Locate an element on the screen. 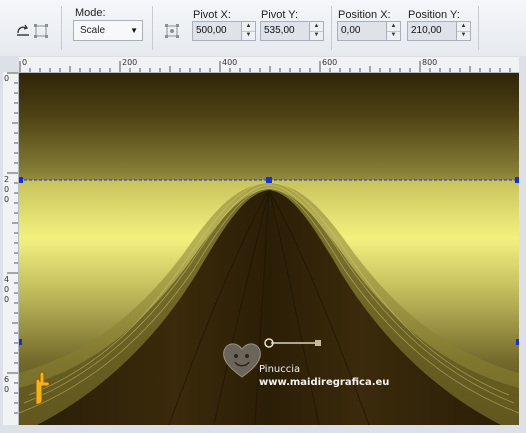 The image size is (526, 433). ruler-label: 200 is located at coordinates (130, 62).